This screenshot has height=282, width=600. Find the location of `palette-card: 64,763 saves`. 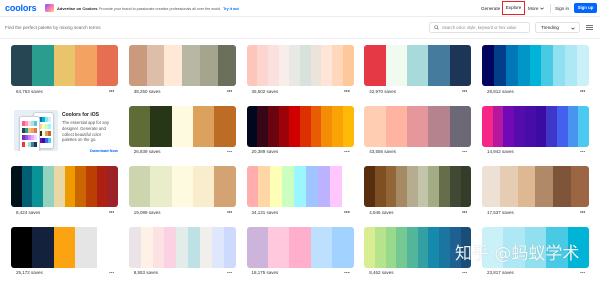

palette-card: 64,763 saves is located at coordinates (64, 72).